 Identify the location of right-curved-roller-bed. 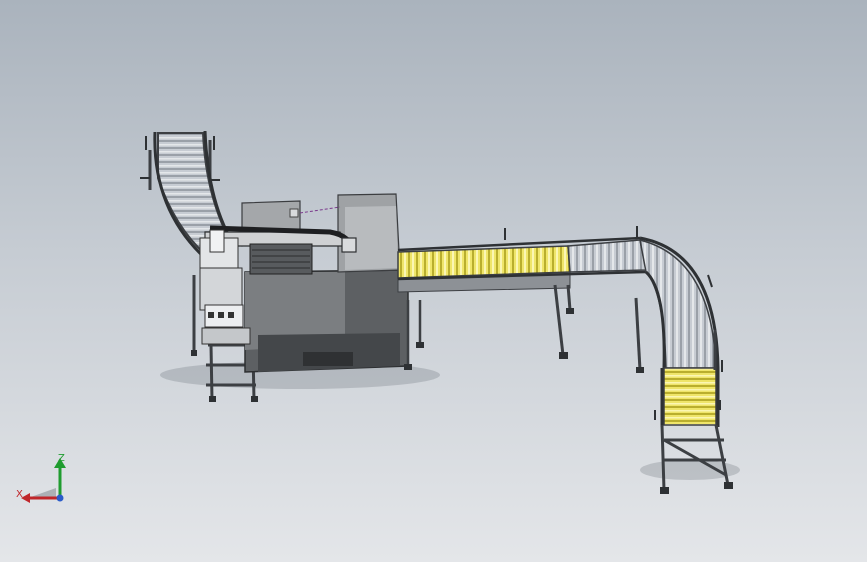
(678, 303).